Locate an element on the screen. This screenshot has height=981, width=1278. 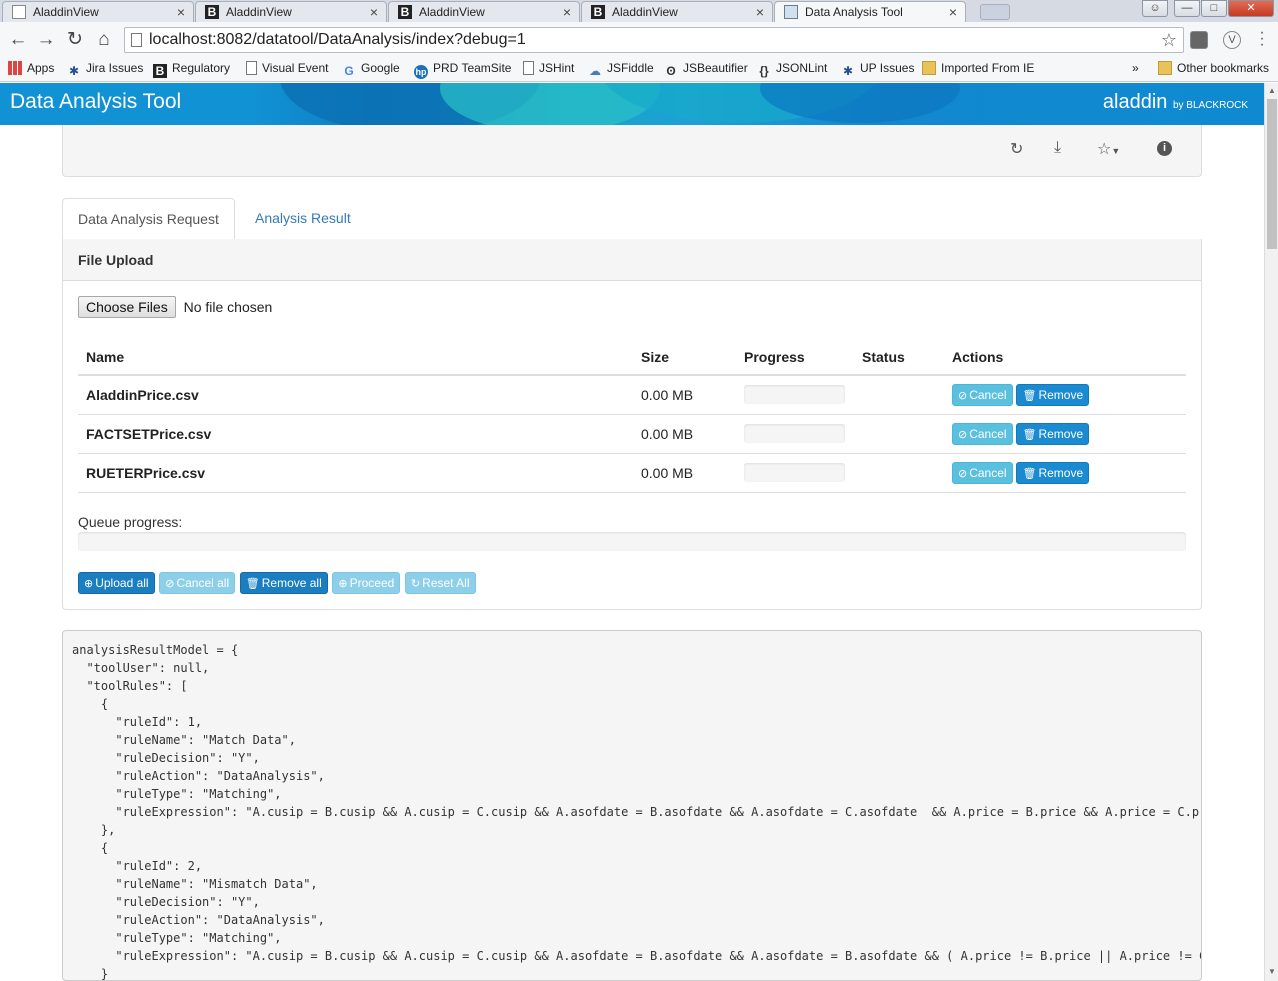
scroll-down-arrow-icon: ▼ is located at coordinates (1272, 971).